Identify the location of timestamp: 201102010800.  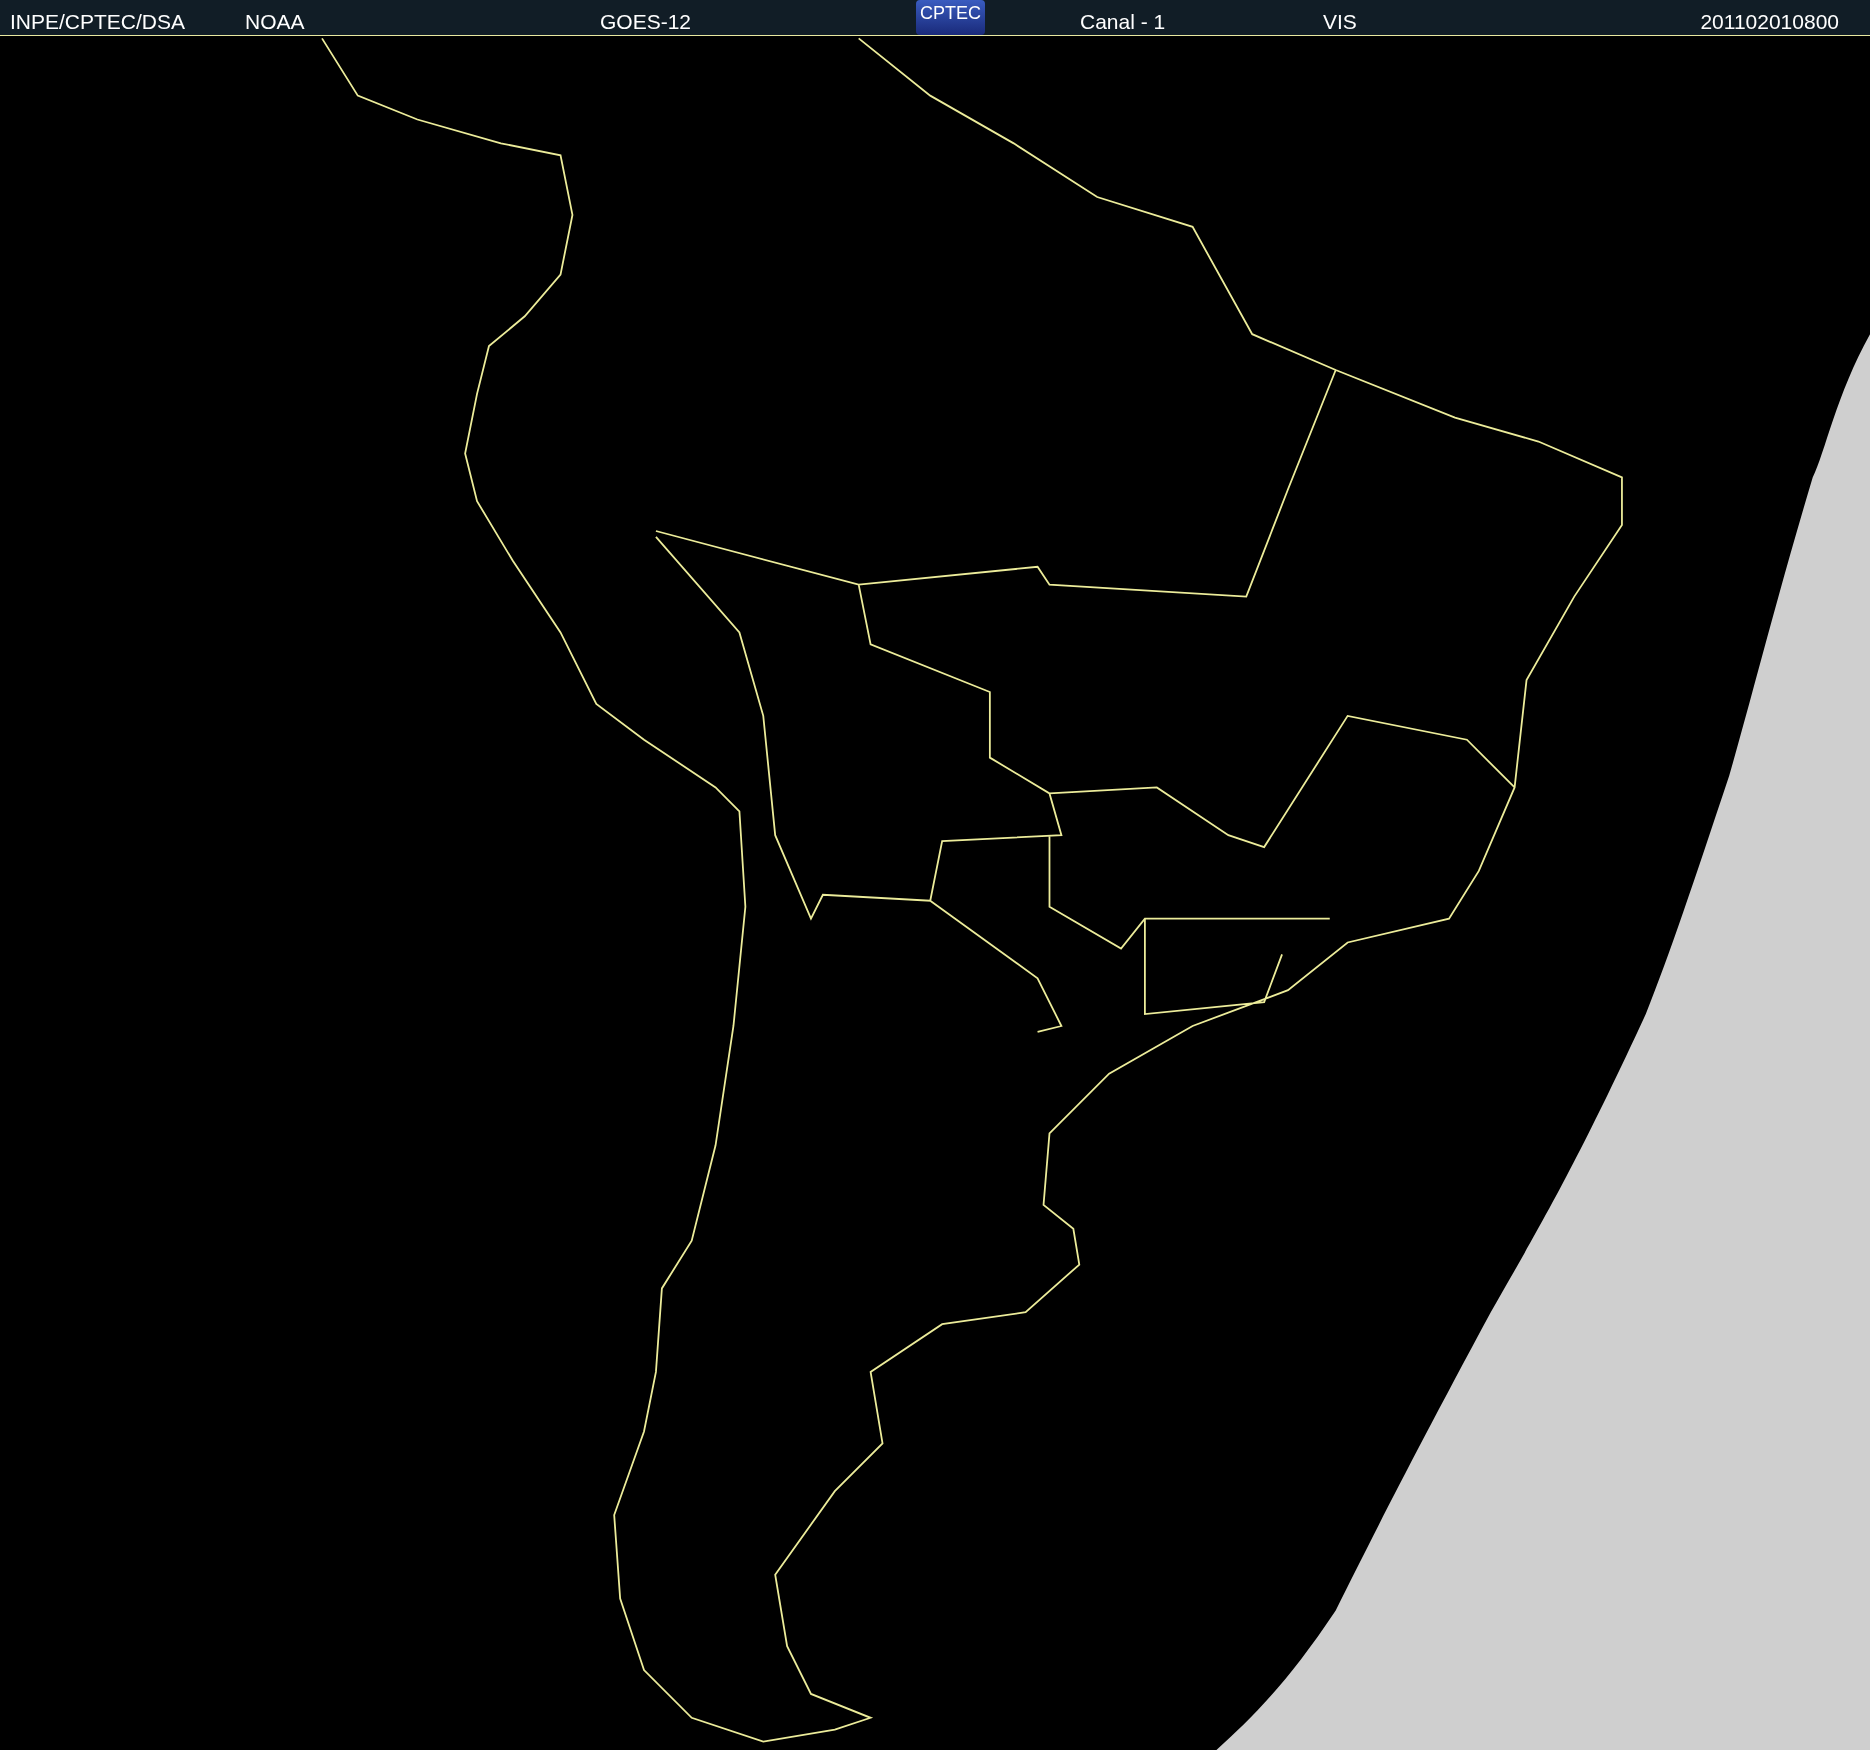
(1769, 22).